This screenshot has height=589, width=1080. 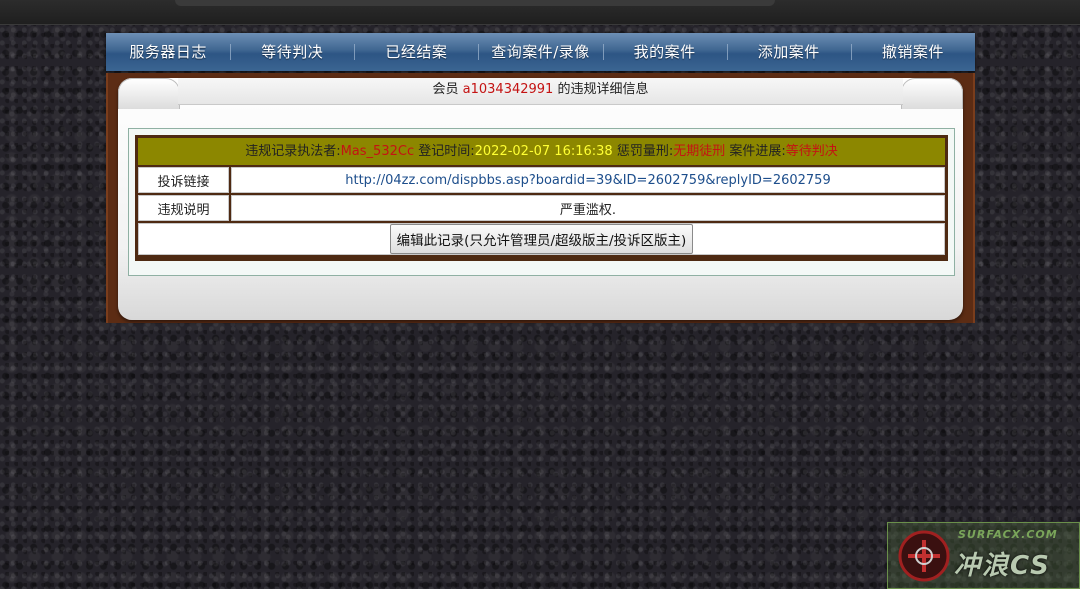 What do you see at coordinates (475, 3) in the screenshot?
I see `top-bar-tab` at bounding box center [475, 3].